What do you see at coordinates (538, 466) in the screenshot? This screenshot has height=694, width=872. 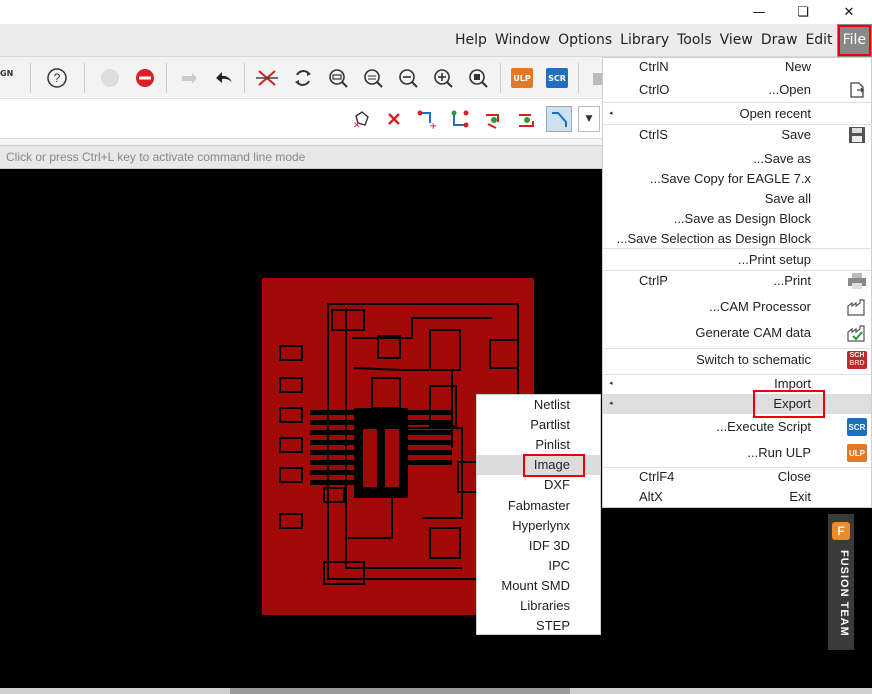 I see `export-image: Image` at bounding box center [538, 466].